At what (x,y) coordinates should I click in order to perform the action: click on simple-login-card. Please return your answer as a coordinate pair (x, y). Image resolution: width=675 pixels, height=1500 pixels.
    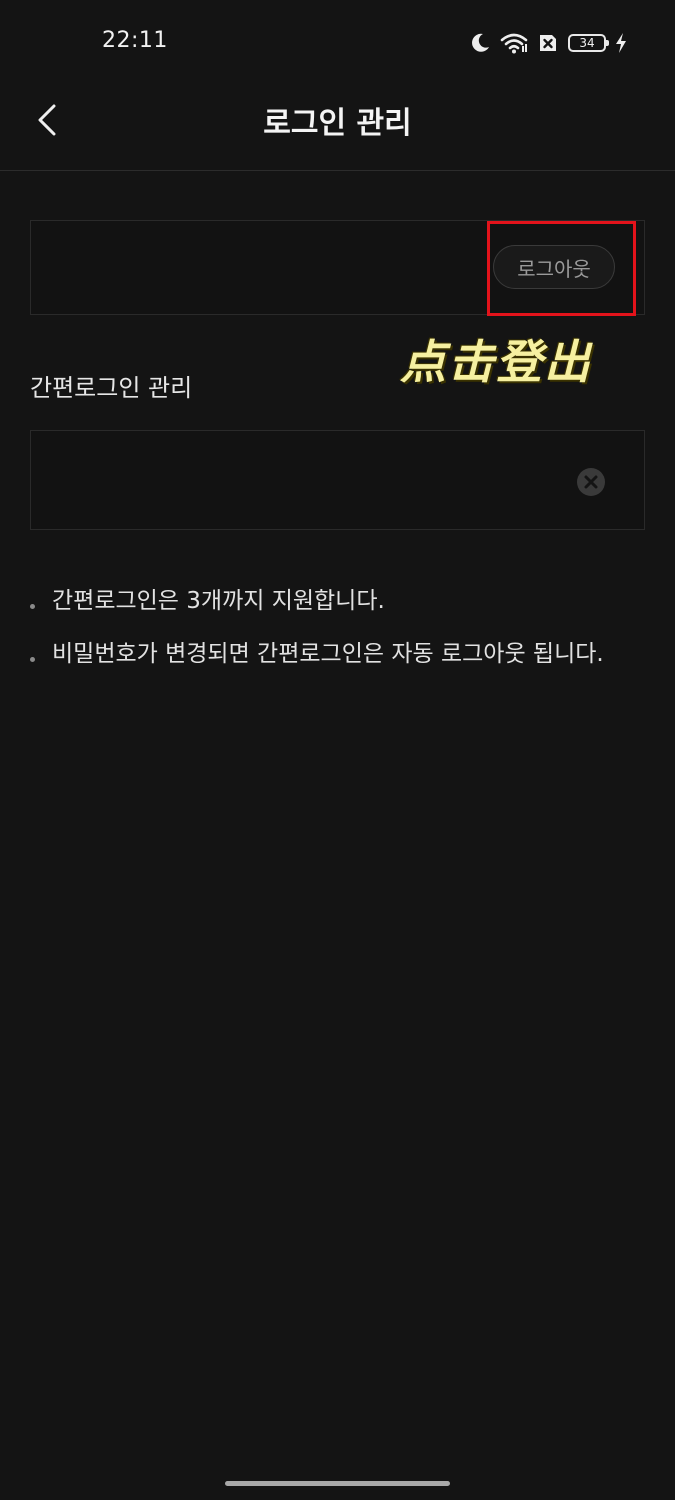
    Looking at the image, I should click on (337, 480).